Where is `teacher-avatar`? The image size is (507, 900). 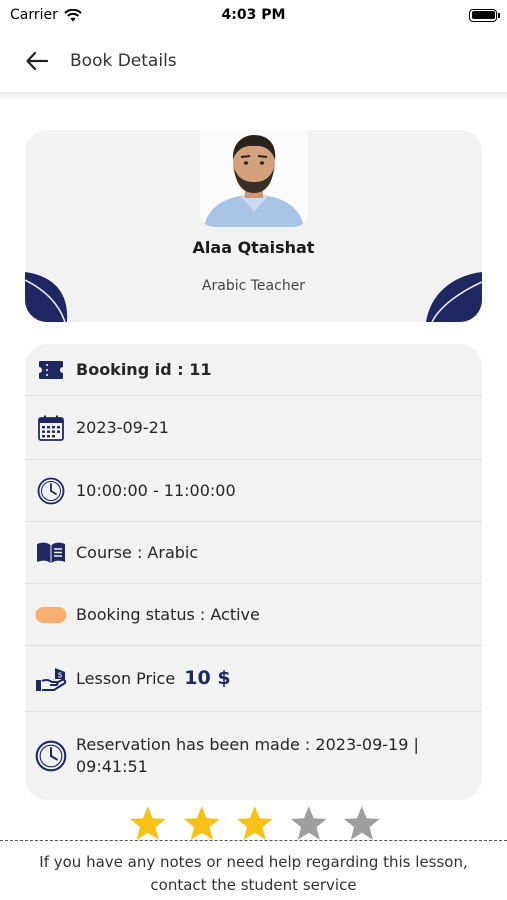 teacher-avatar is located at coordinates (254, 178).